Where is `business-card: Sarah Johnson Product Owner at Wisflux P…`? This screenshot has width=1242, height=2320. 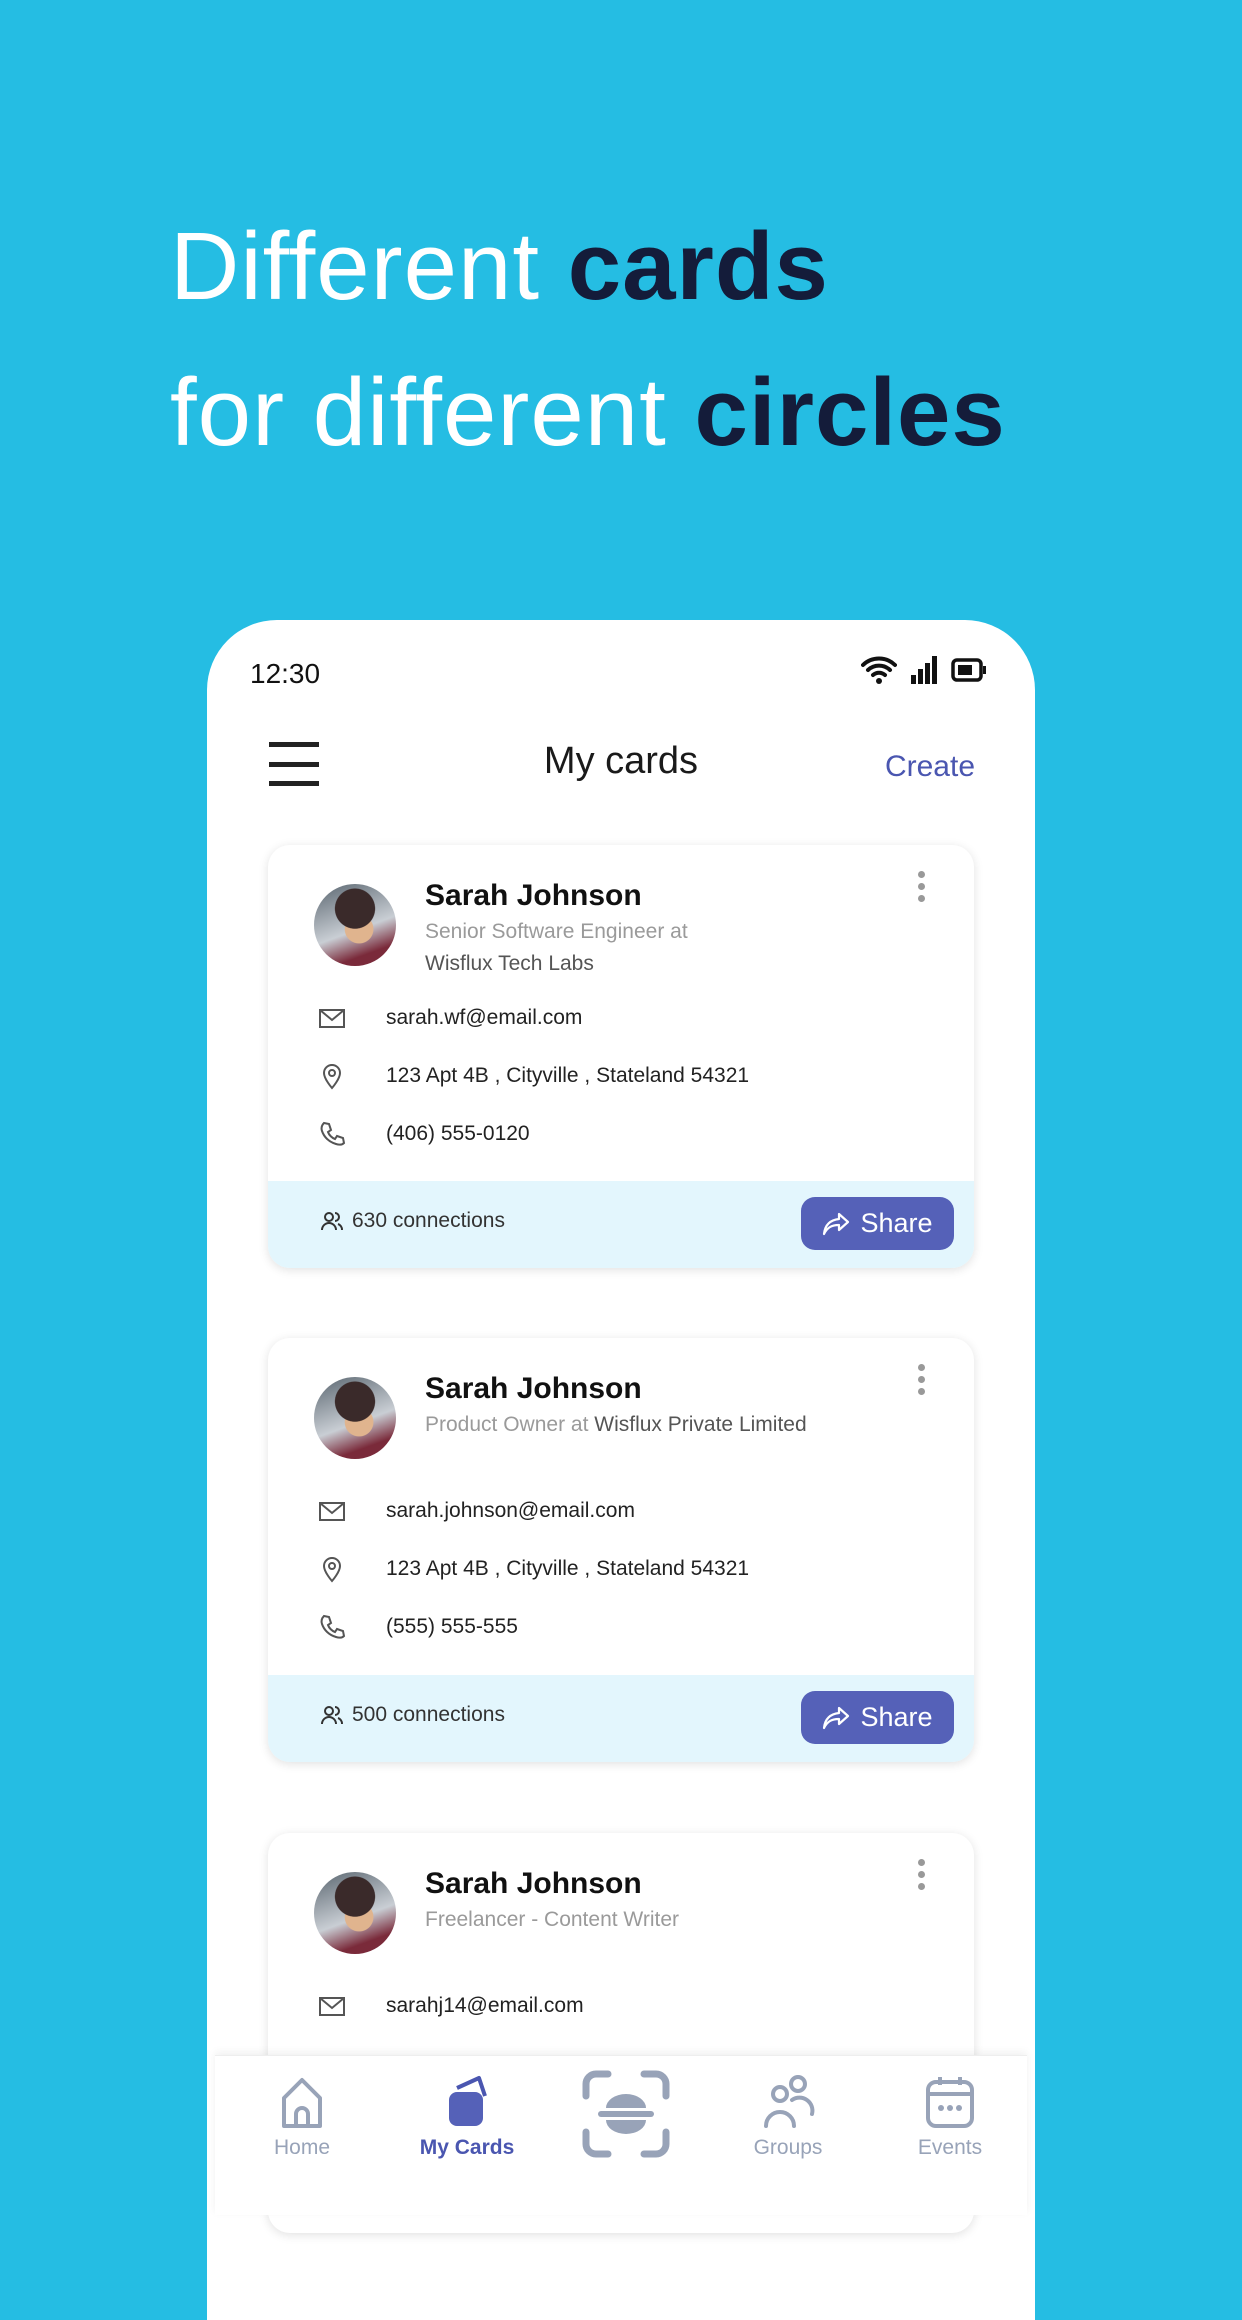
business-card: Sarah Johnson Product Owner at Wisflux P… is located at coordinates (621, 1550).